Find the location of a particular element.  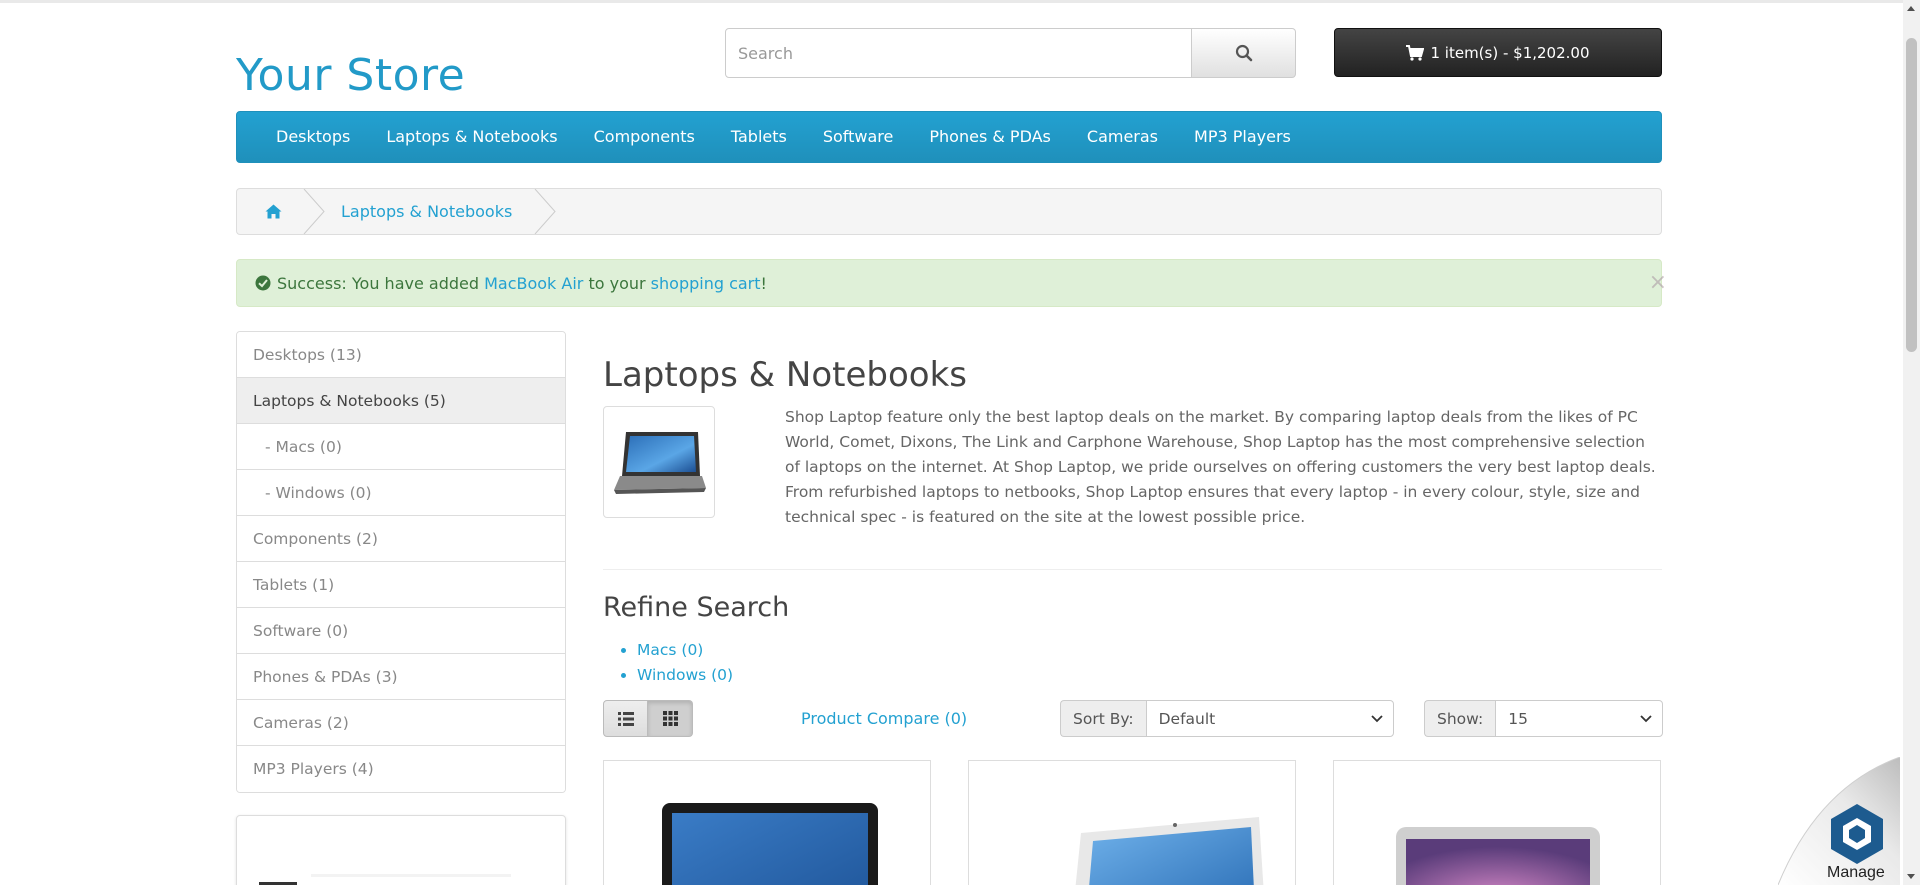

grid-icon is located at coordinates (670, 718).